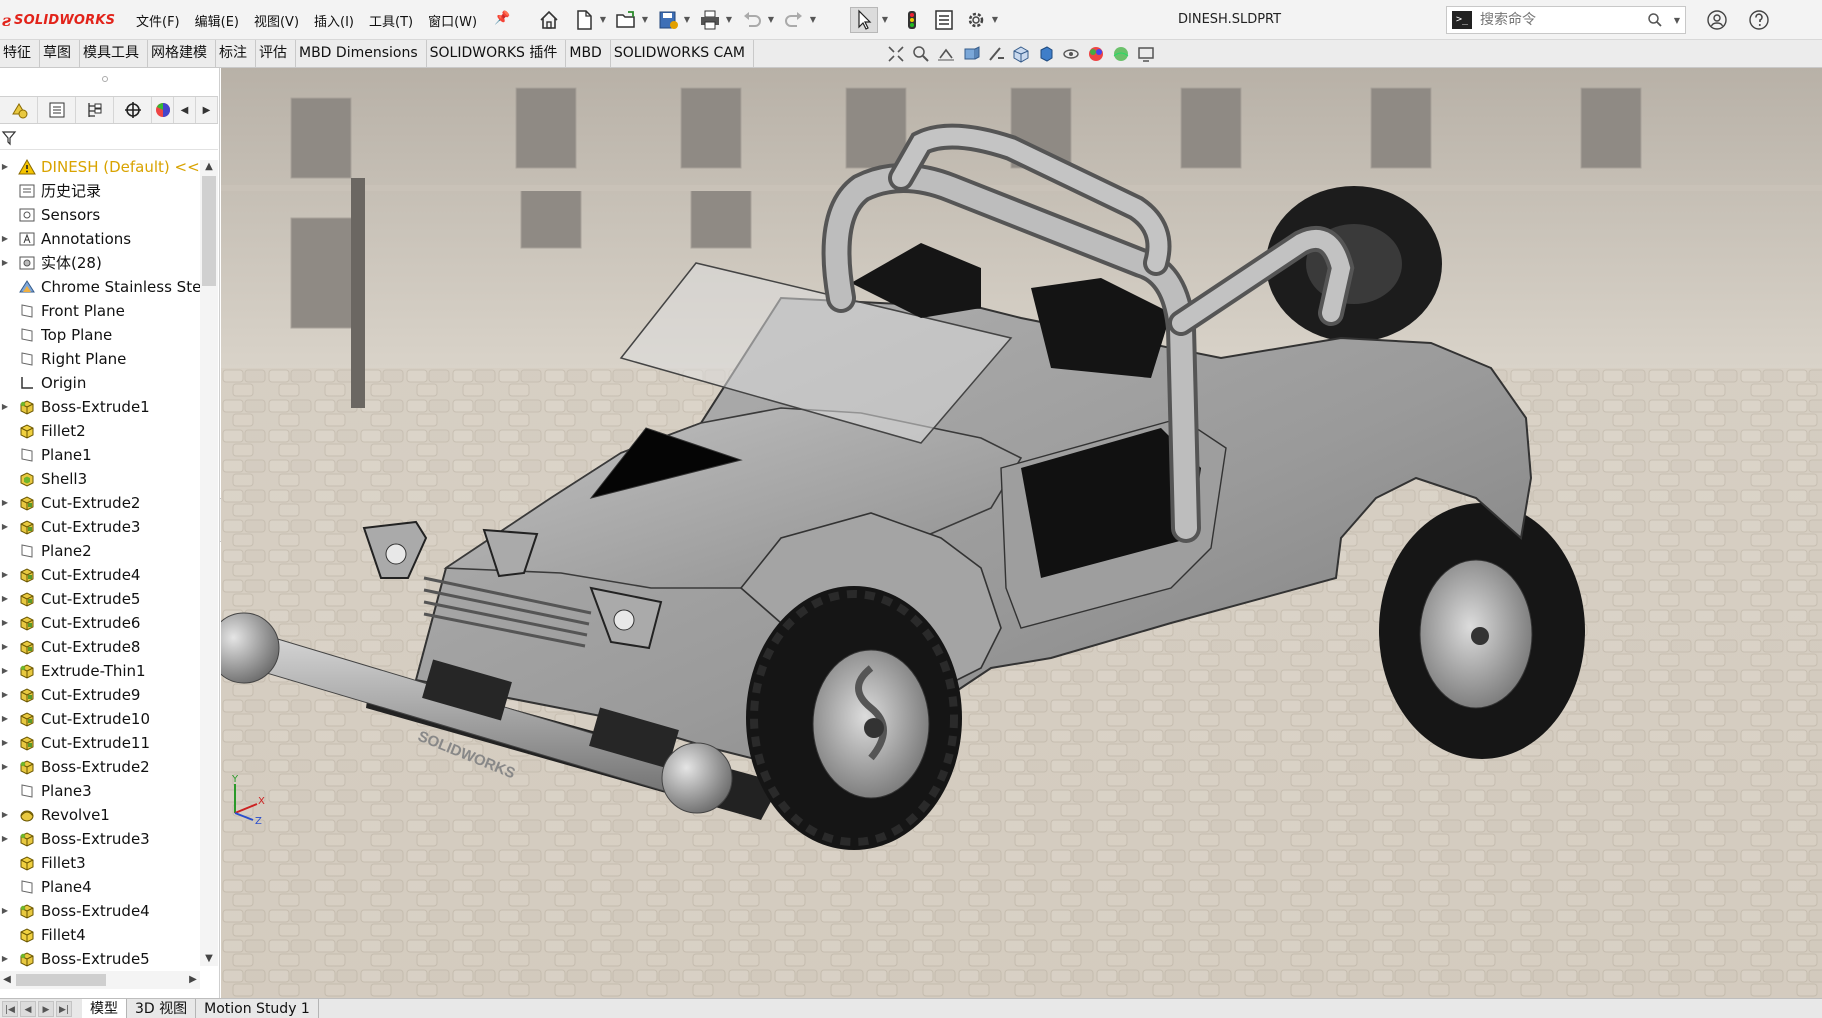 The image size is (1822, 1018). I want to click on command-tab-8: MBD, so click(588, 54).